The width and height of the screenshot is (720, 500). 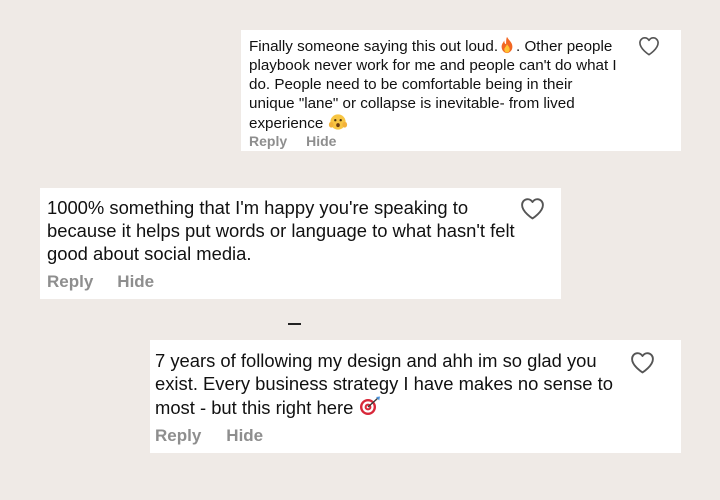 I want to click on divider, so click(x=294, y=324).